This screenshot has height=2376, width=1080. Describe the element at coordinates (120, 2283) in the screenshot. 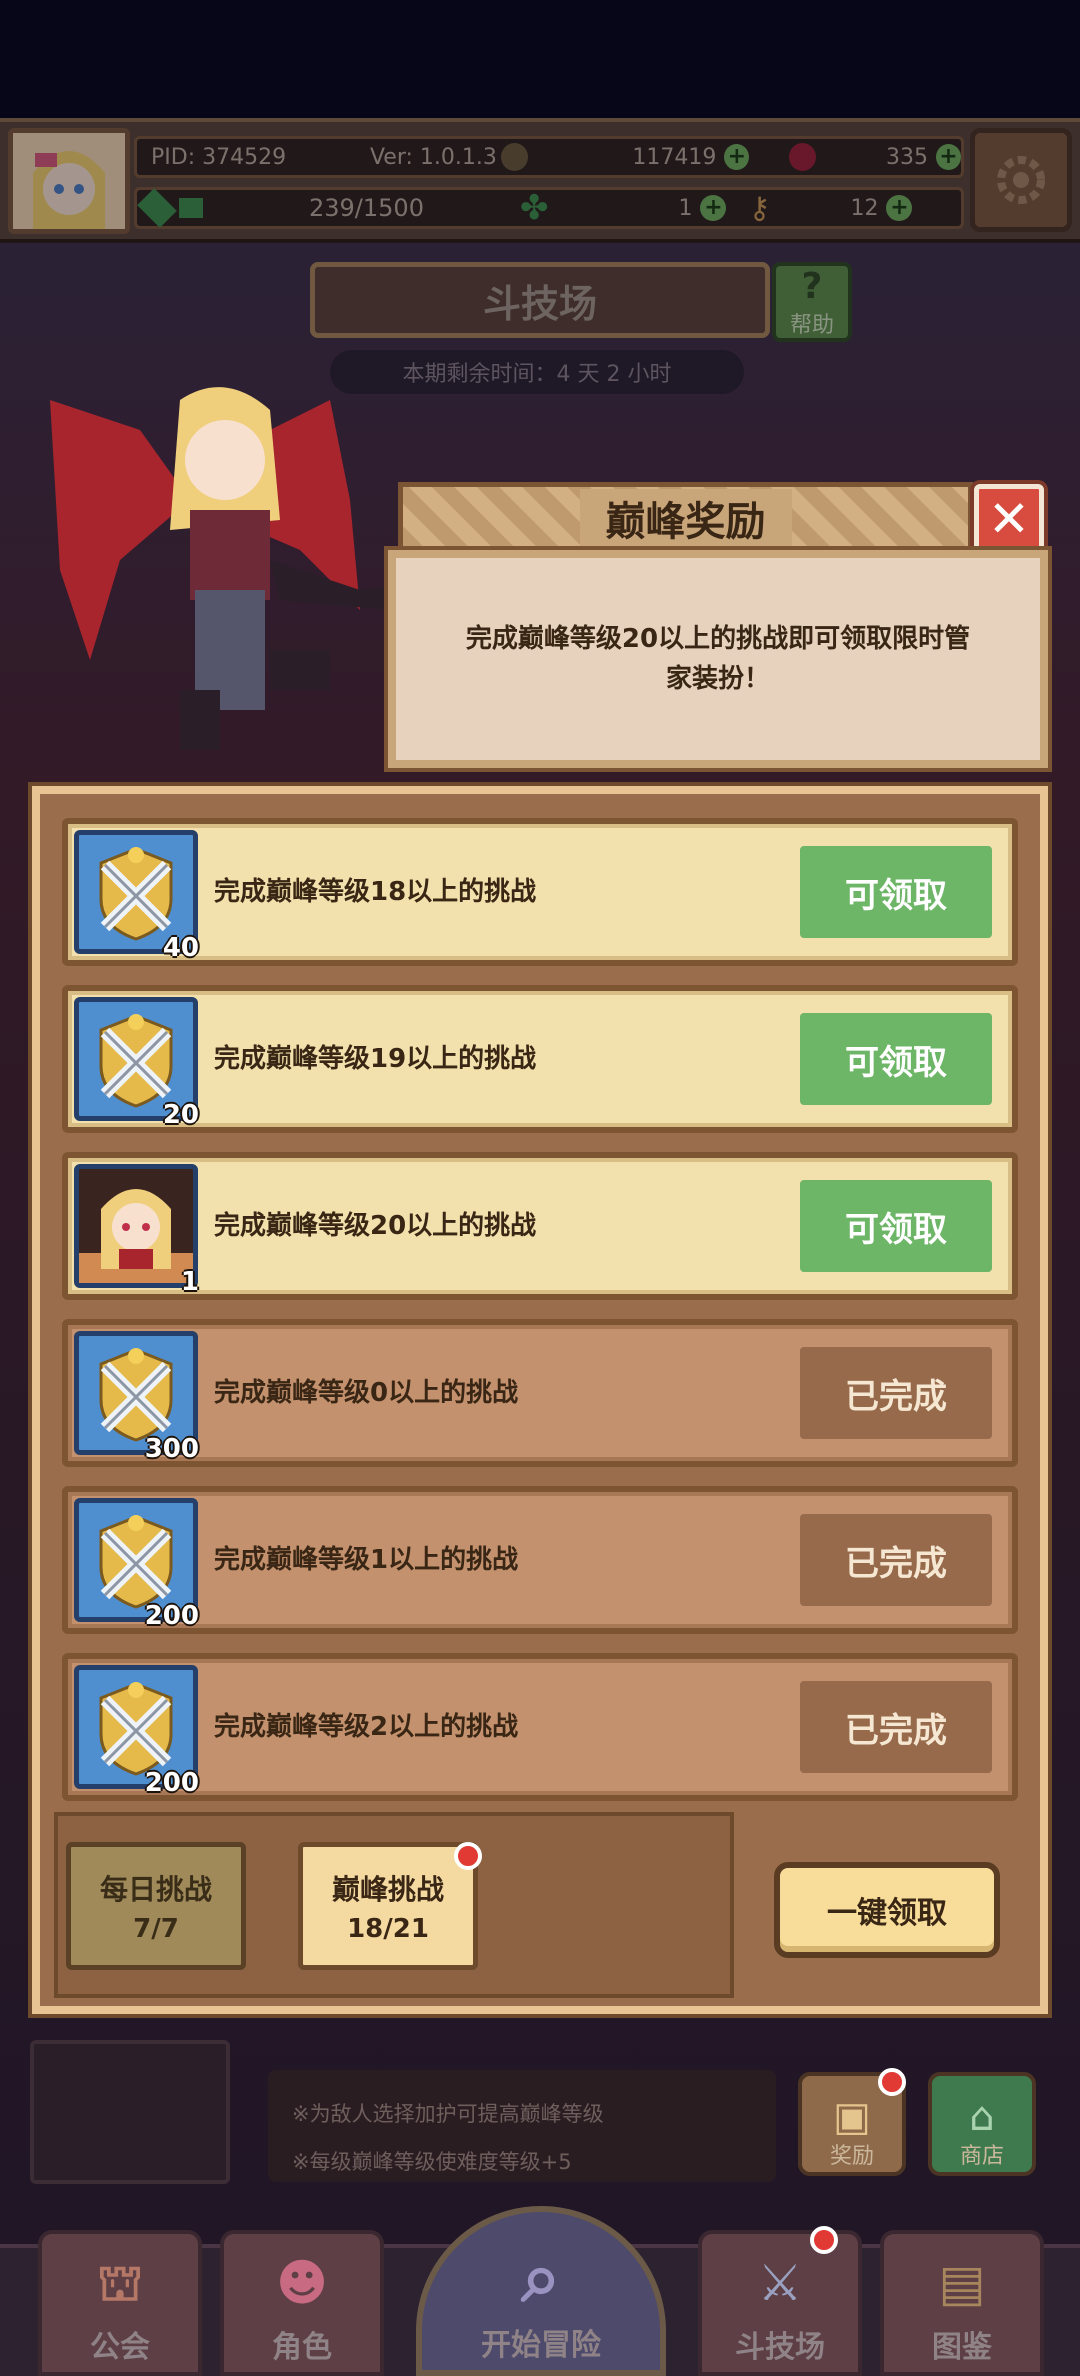

I see `guild-icon: ⛫` at that location.